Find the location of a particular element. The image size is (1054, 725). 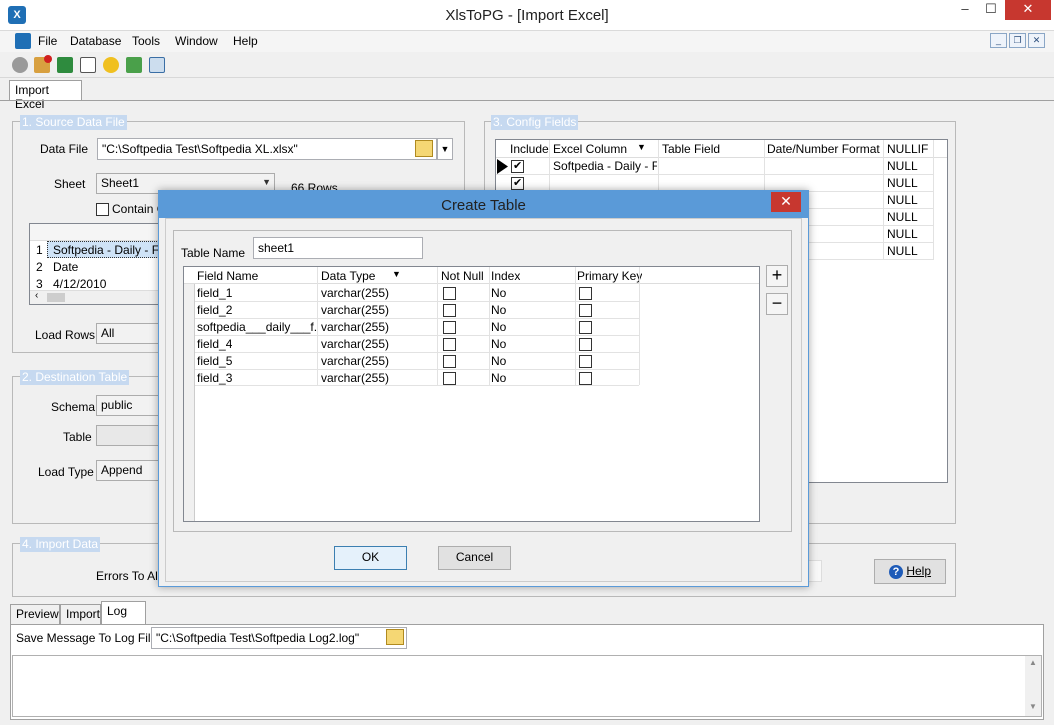

preview-cell: Softpedia - Daily - Floa is located at coordinates (107, 250).